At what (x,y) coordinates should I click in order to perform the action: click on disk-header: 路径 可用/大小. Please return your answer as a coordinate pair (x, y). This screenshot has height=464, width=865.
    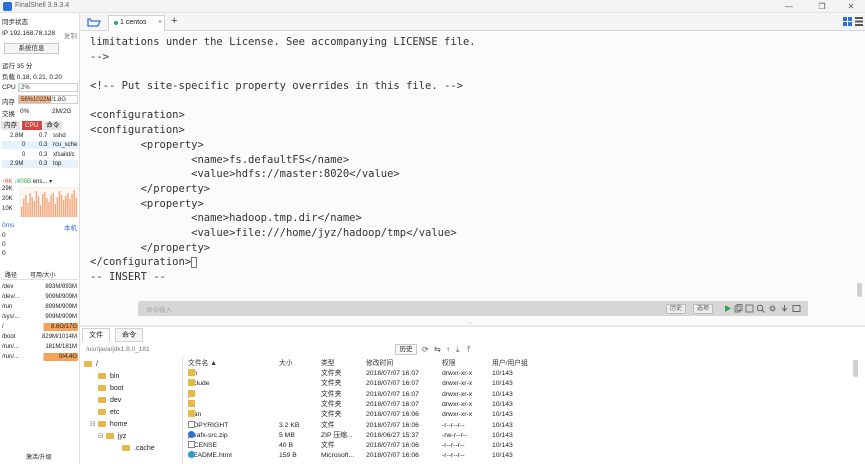
    Looking at the image, I should click on (39, 276).